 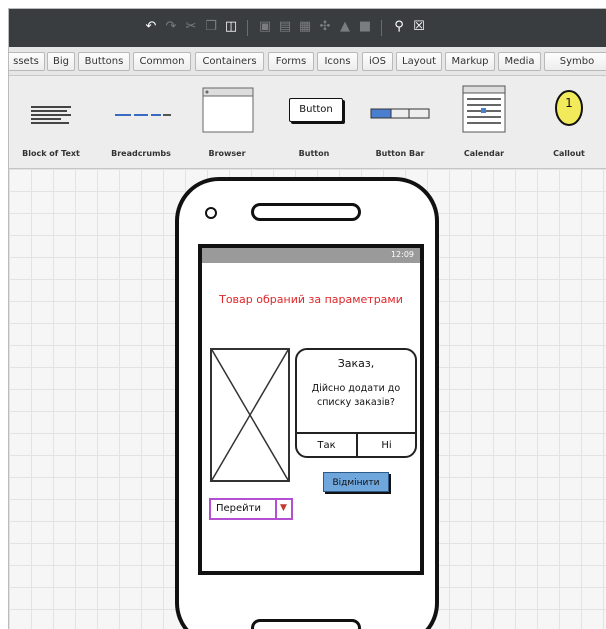 I want to click on library-item-calendar: Calendar, so click(x=484, y=122).